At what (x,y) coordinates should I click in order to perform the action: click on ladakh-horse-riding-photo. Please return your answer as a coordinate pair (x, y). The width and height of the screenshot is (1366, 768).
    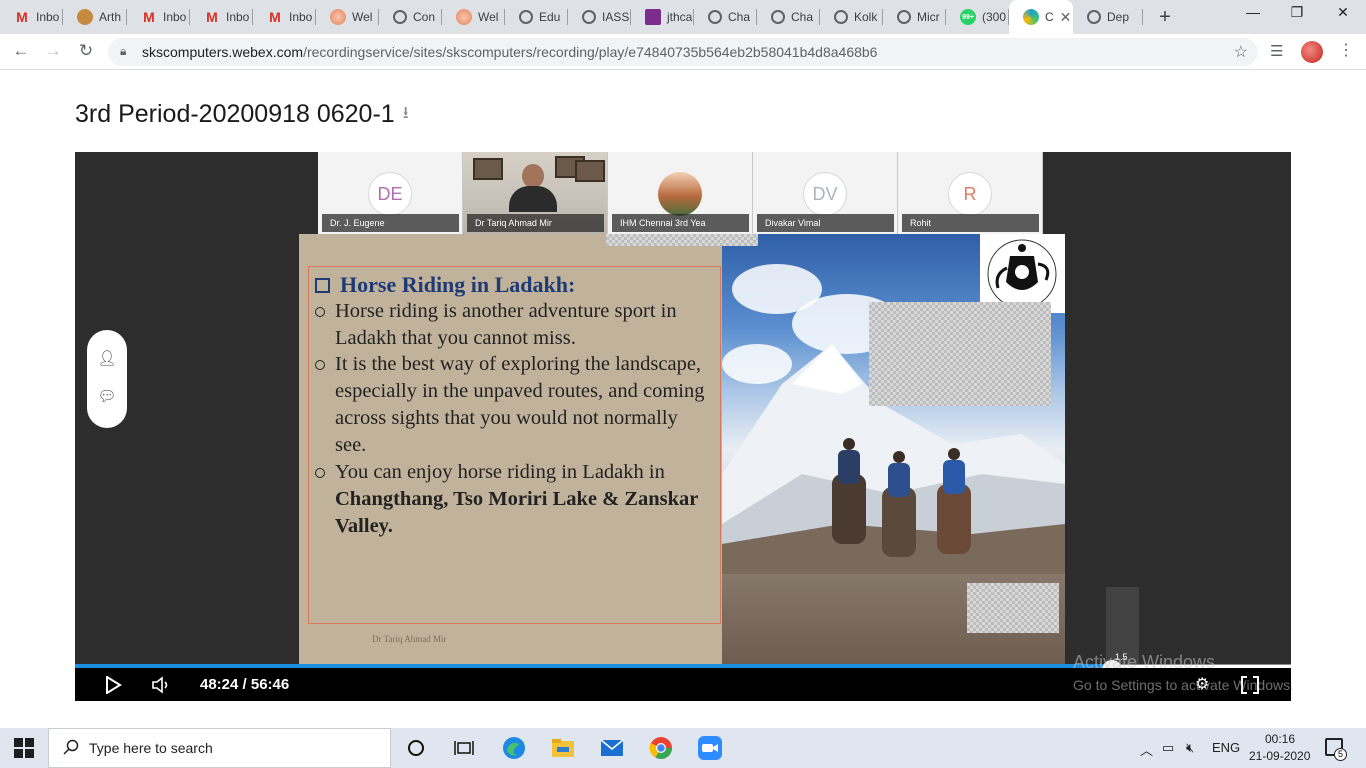
    Looking at the image, I should click on (893, 449).